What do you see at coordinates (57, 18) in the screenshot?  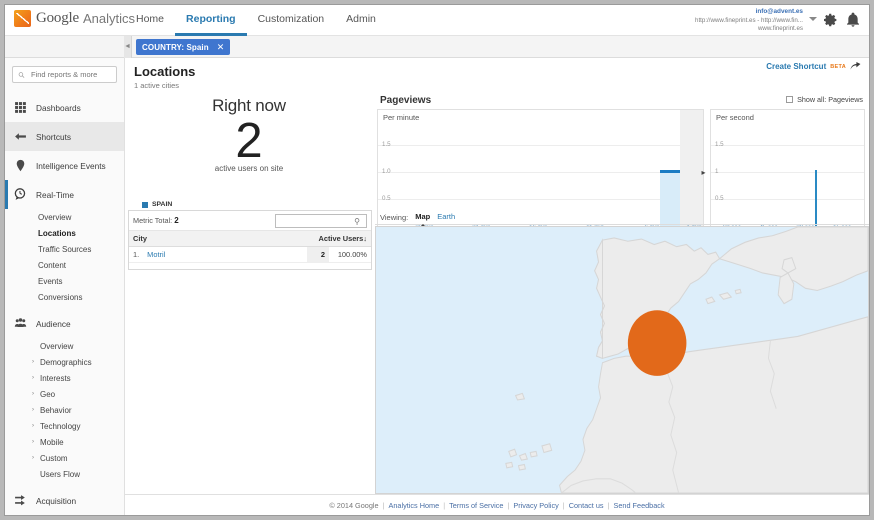 I see `brand-google: Google` at bounding box center [57, 18].